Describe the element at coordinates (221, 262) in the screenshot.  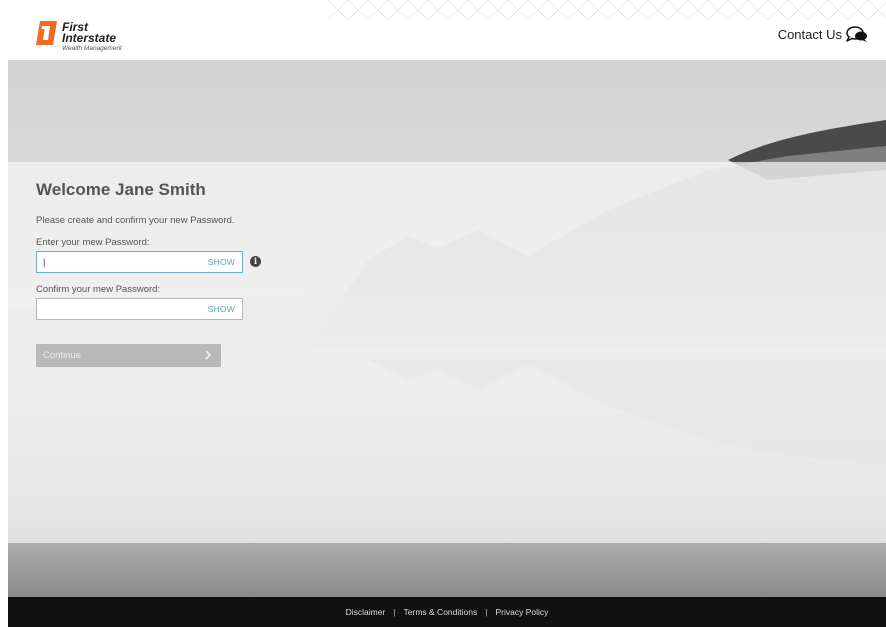
I see `password-show-toggle: SHOW` at that location.